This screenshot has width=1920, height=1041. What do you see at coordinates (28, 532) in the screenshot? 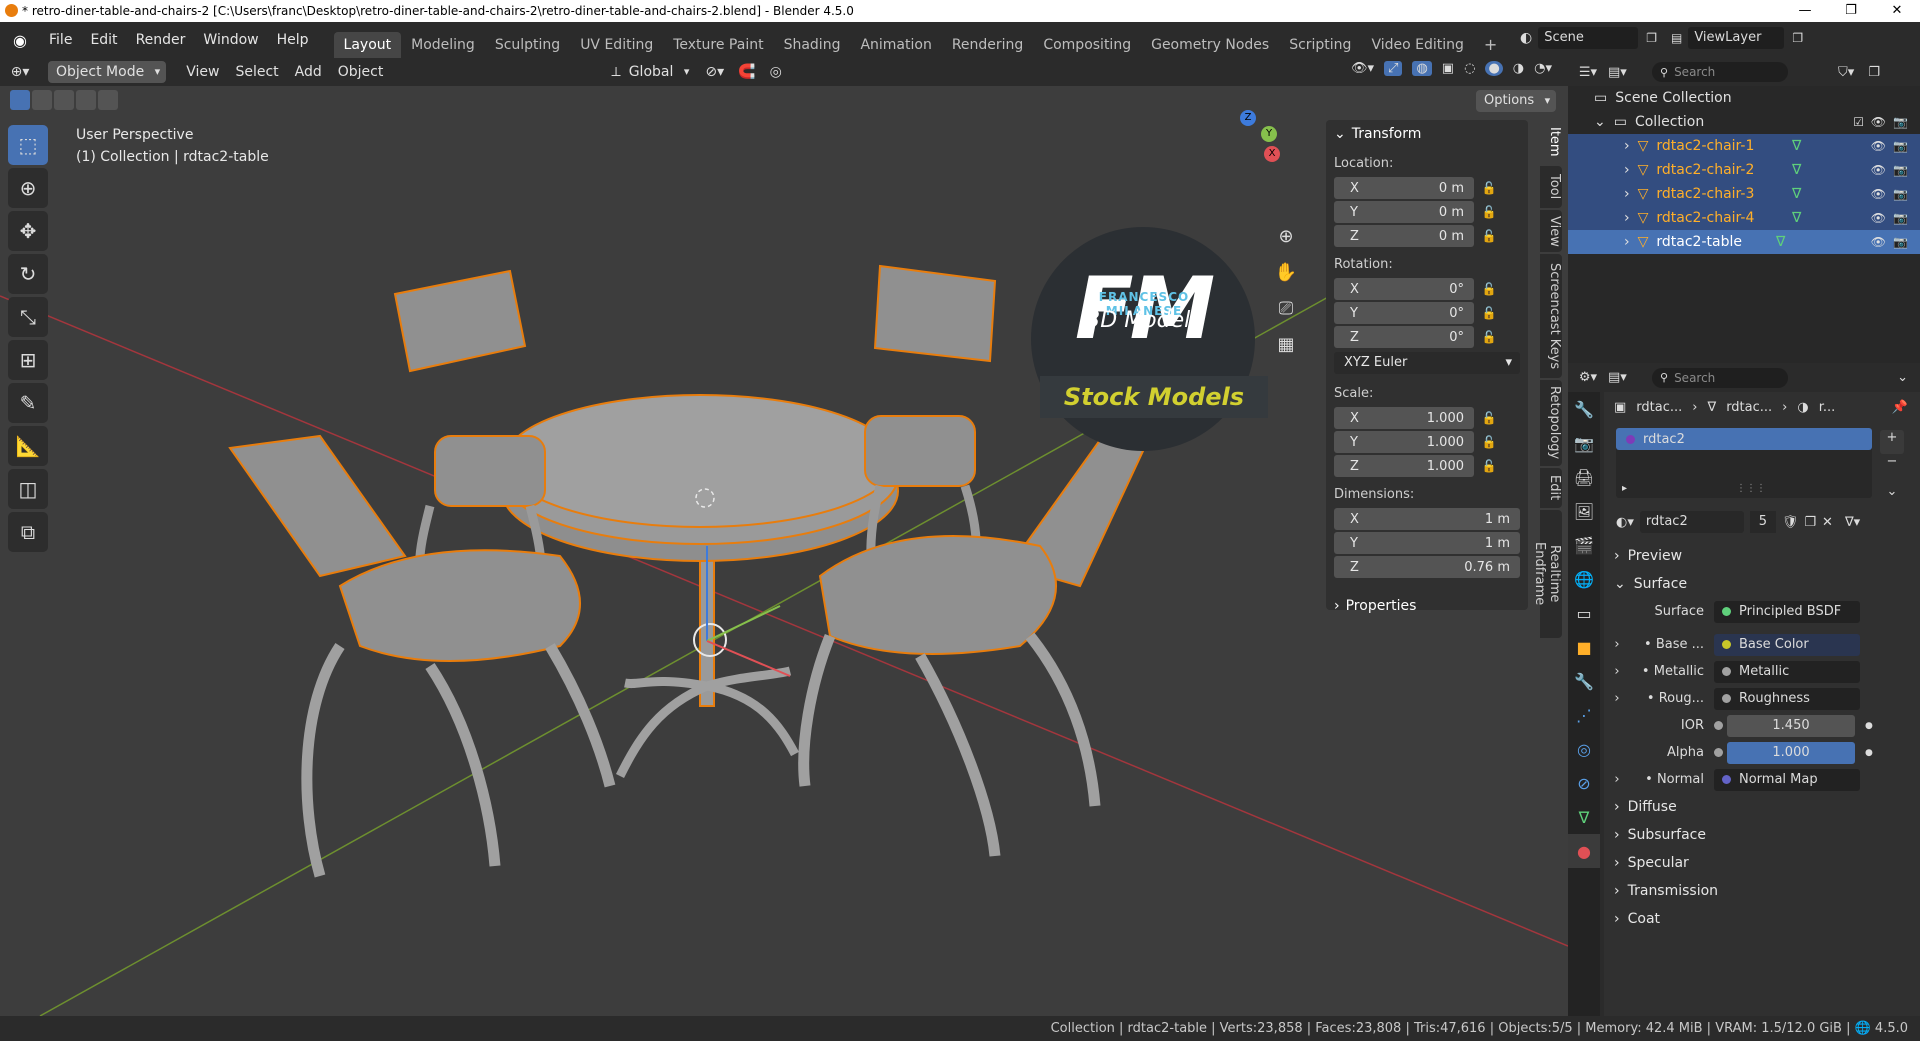
I see `shear-tool-icon: ⧉` at bounding box center [28, 532].